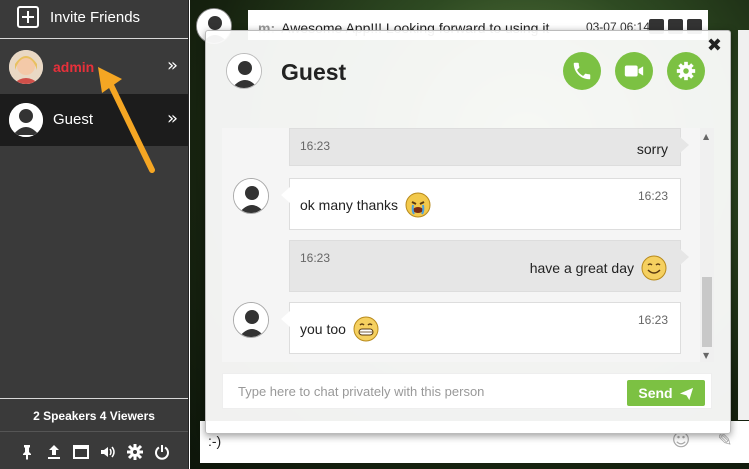 Image resolution: width=749 pixels, height=469 pixels. I want to click on chat-message-received: 16:23 ok many thanks, so click(481, 204).